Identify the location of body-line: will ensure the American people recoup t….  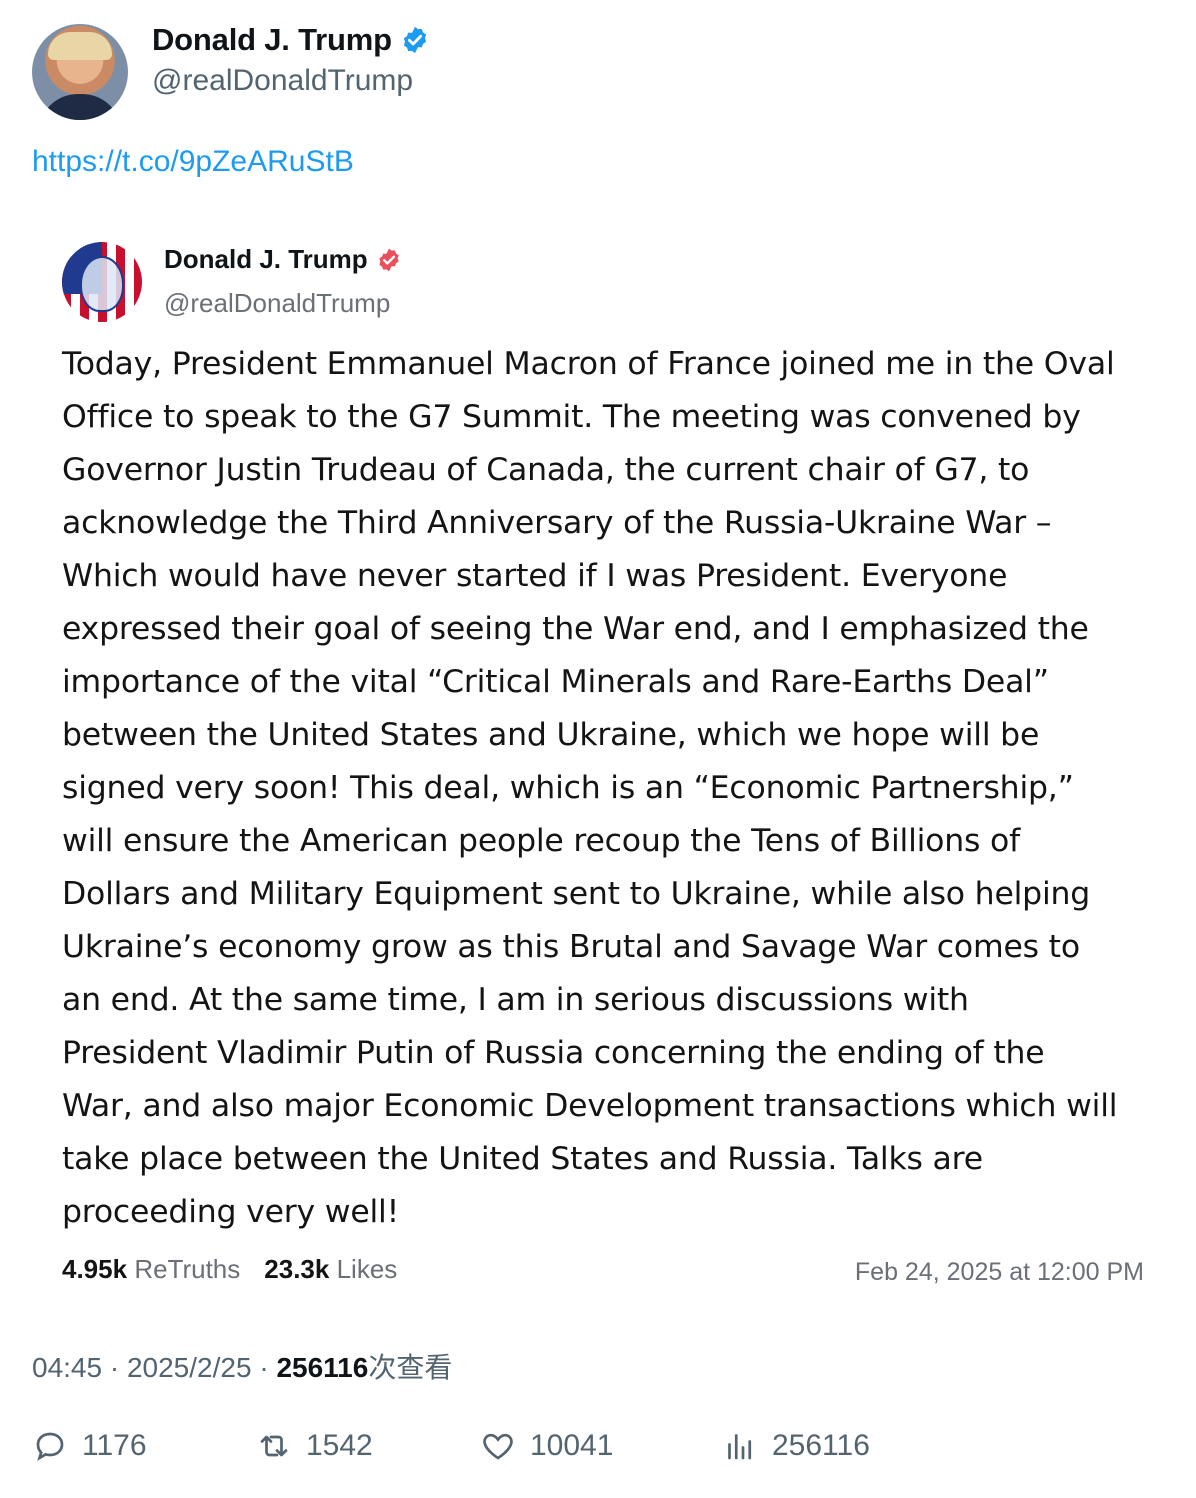
(541, 841).